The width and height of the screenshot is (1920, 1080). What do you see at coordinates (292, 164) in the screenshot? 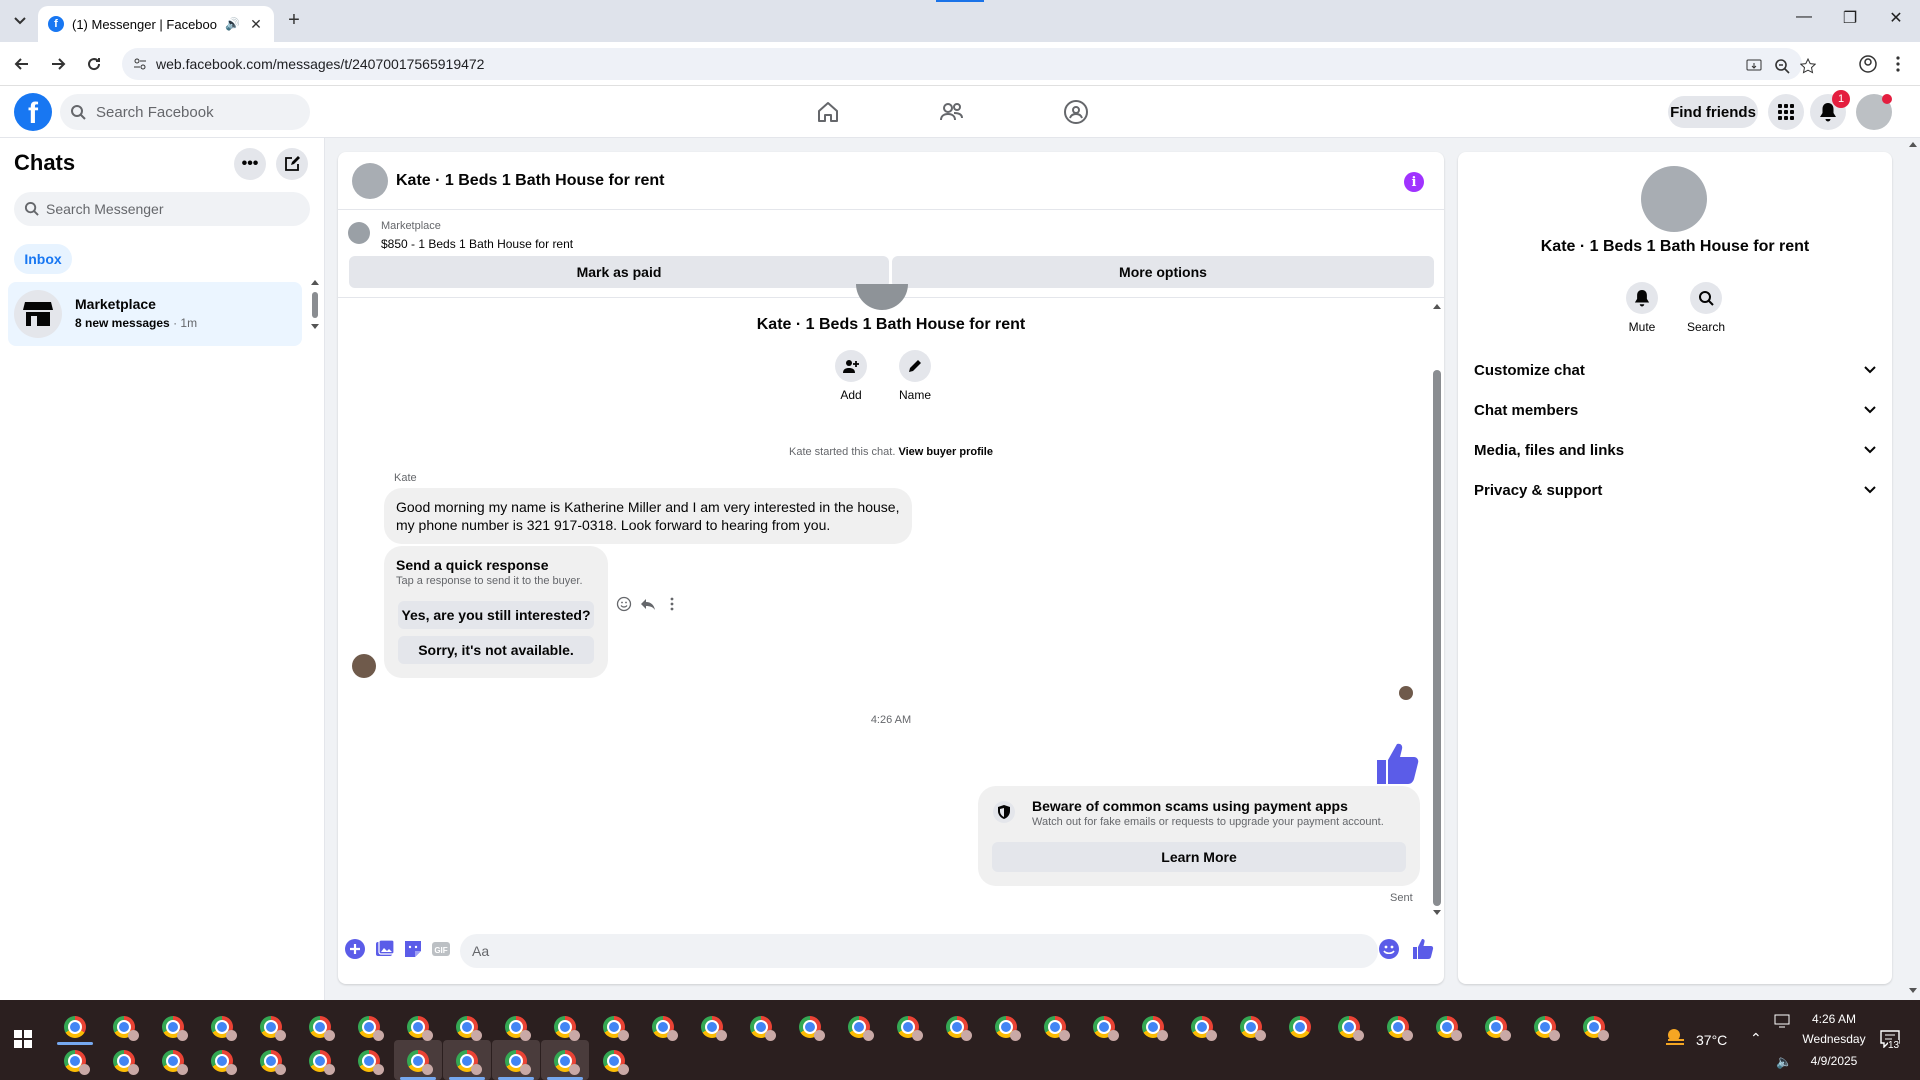
I see `new-message-button` at bounding box center [292, 164].